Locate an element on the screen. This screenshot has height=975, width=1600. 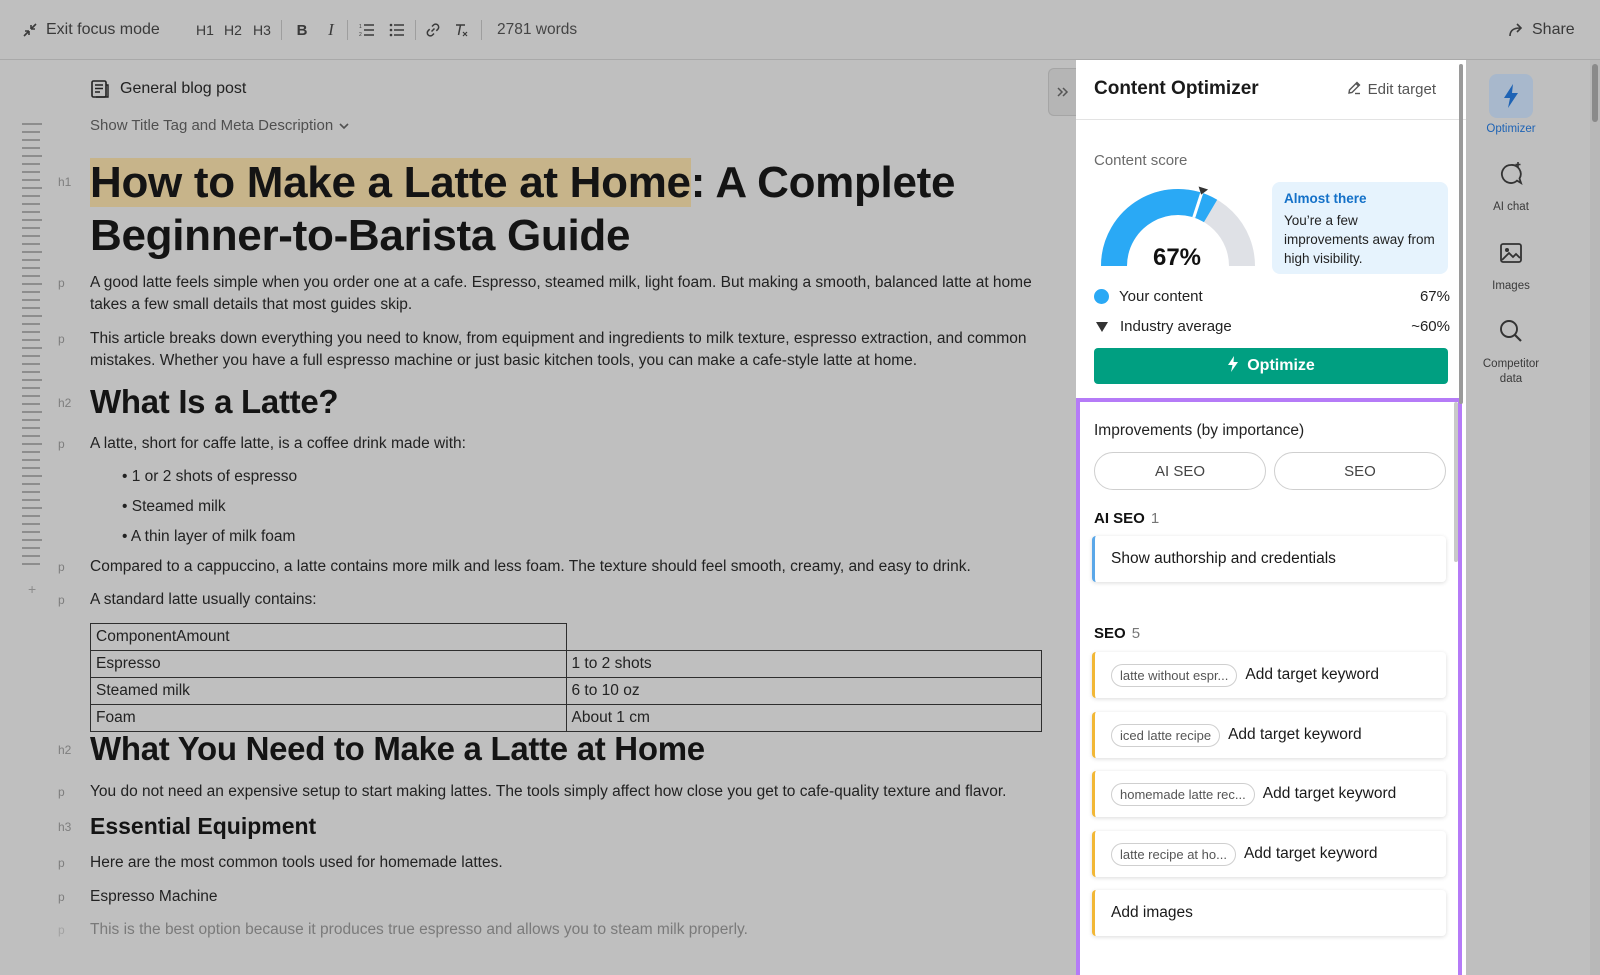
table-cell is located at coordinates (804, 637).